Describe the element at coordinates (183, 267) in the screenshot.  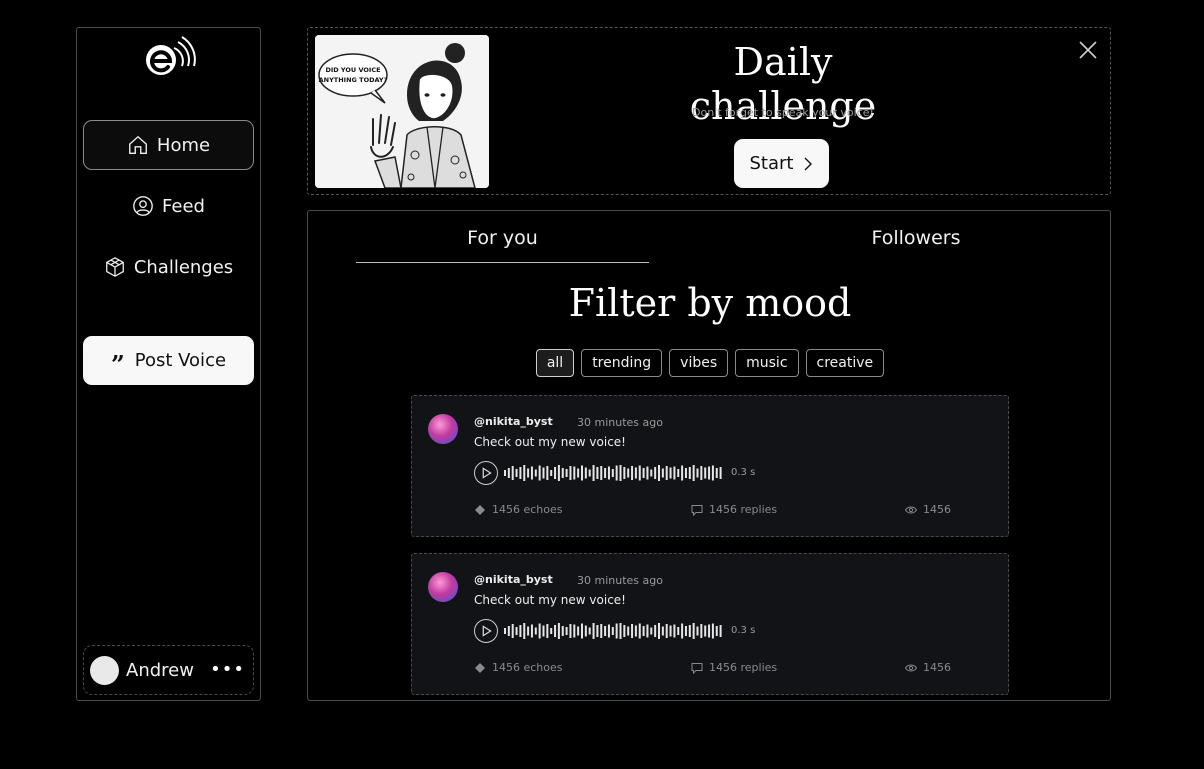
I see `sidebar-item-label: Challenges` at that location.